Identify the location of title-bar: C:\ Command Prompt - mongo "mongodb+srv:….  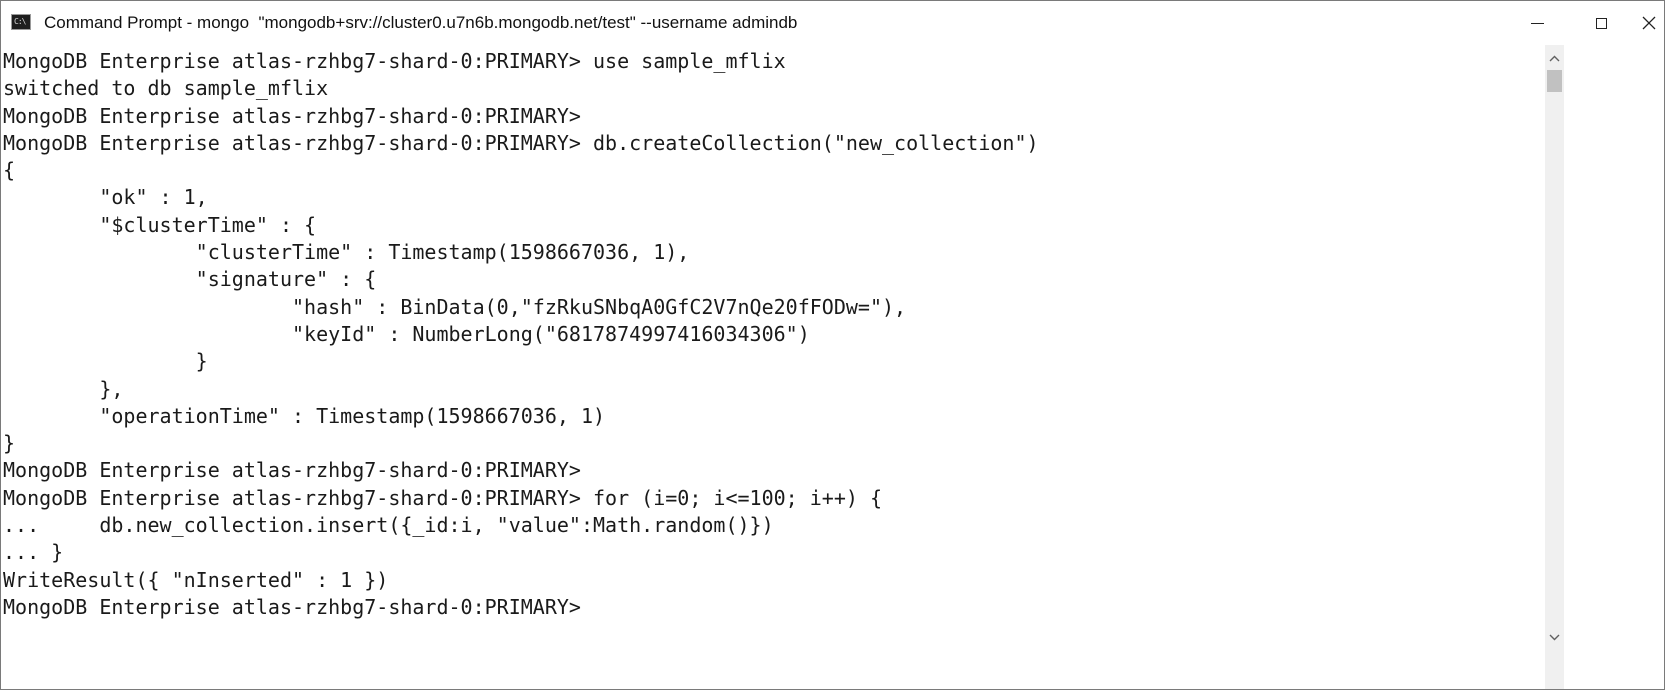
(832, 23).